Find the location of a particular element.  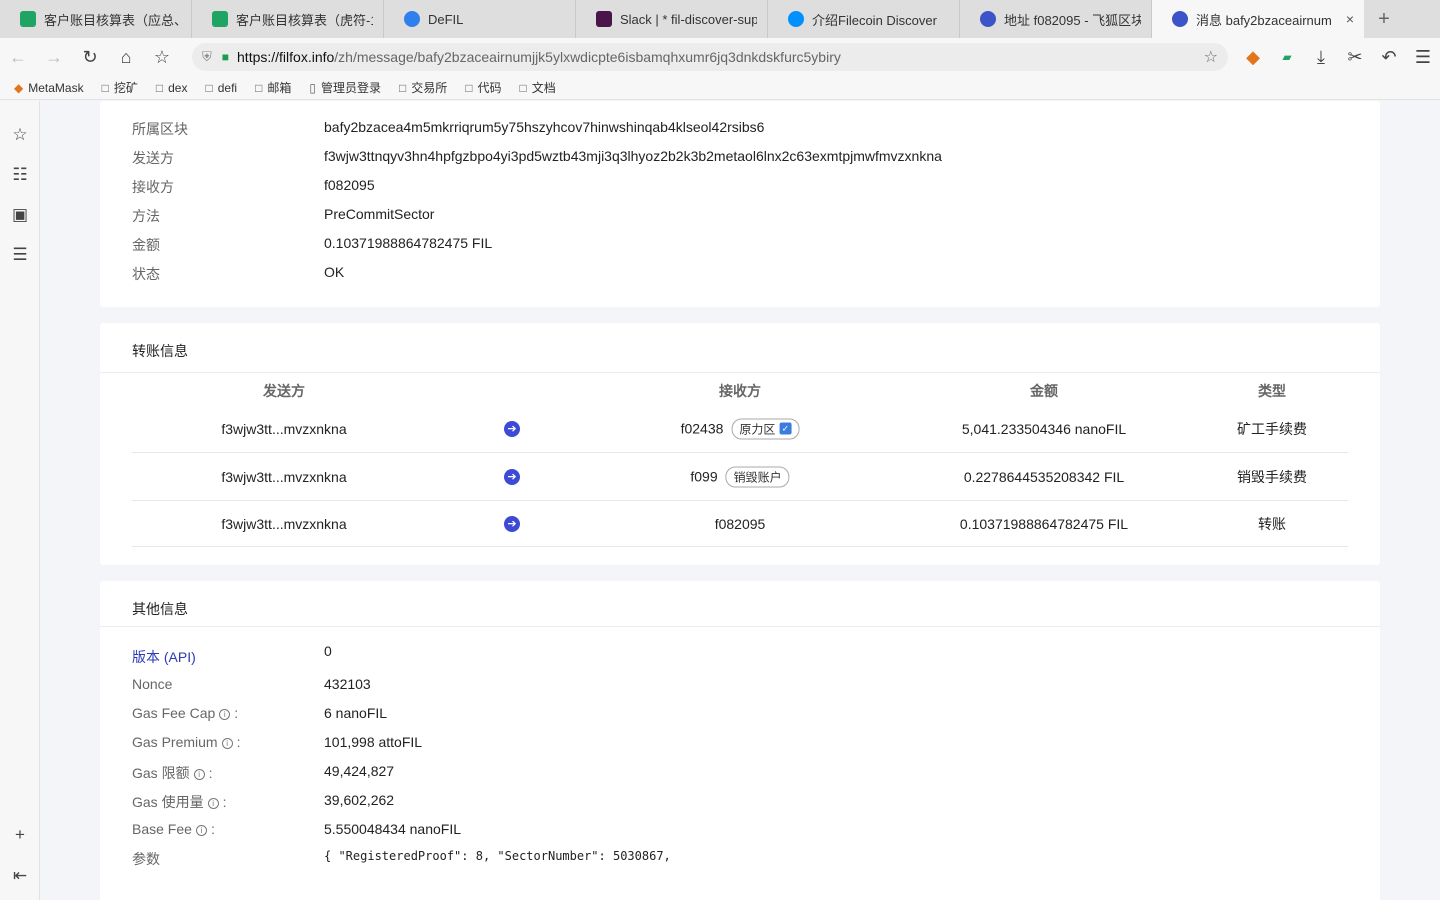

bookmark-item: ◆ MetaMask is located at coordinates (49, 88).